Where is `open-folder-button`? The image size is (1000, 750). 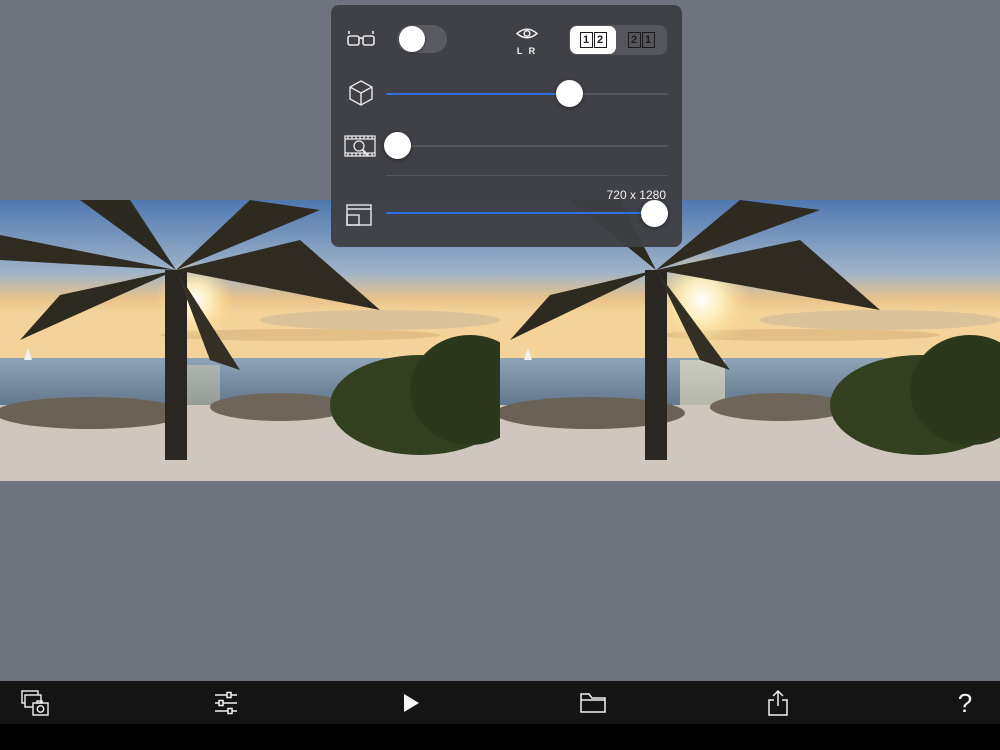
open-folder-button is located at coordinates (593, 703).